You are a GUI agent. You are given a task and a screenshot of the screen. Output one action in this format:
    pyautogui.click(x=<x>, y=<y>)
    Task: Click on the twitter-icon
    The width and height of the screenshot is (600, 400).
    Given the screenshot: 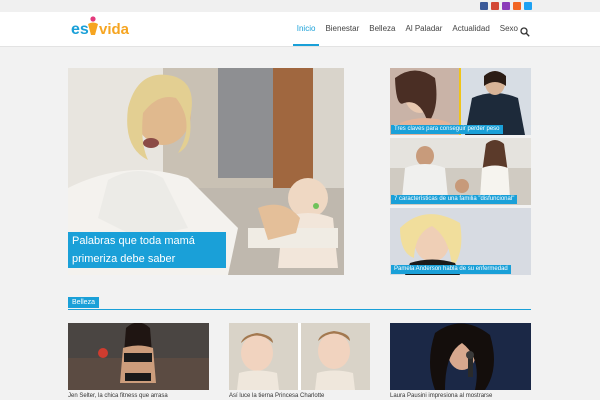 What is the action you would take?
    pyautogui.click(x=528, y=6)
    